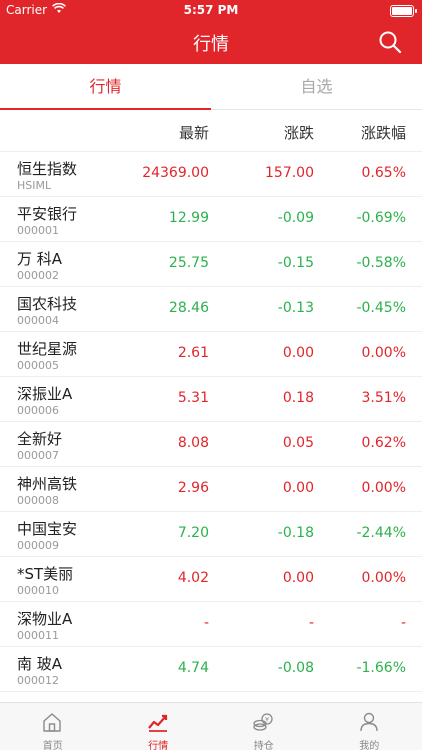  What do you see at coordinates (38, 410) in the screenshot?
I see `stock-code: 000006` at bounding box center [38, 410].